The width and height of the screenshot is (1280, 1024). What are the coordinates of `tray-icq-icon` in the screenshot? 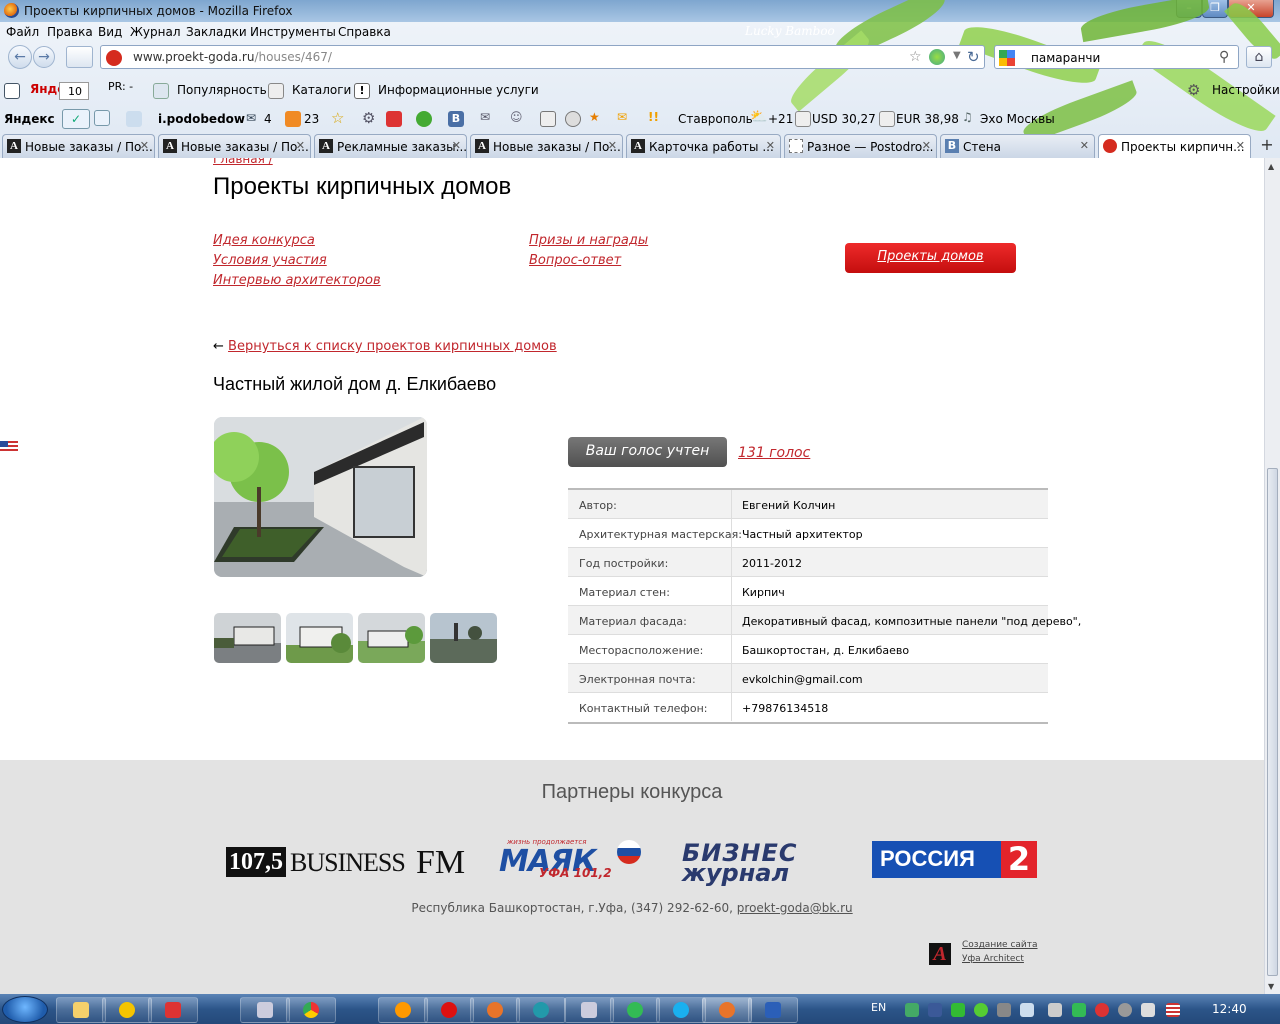 It's located at (981, 1010).